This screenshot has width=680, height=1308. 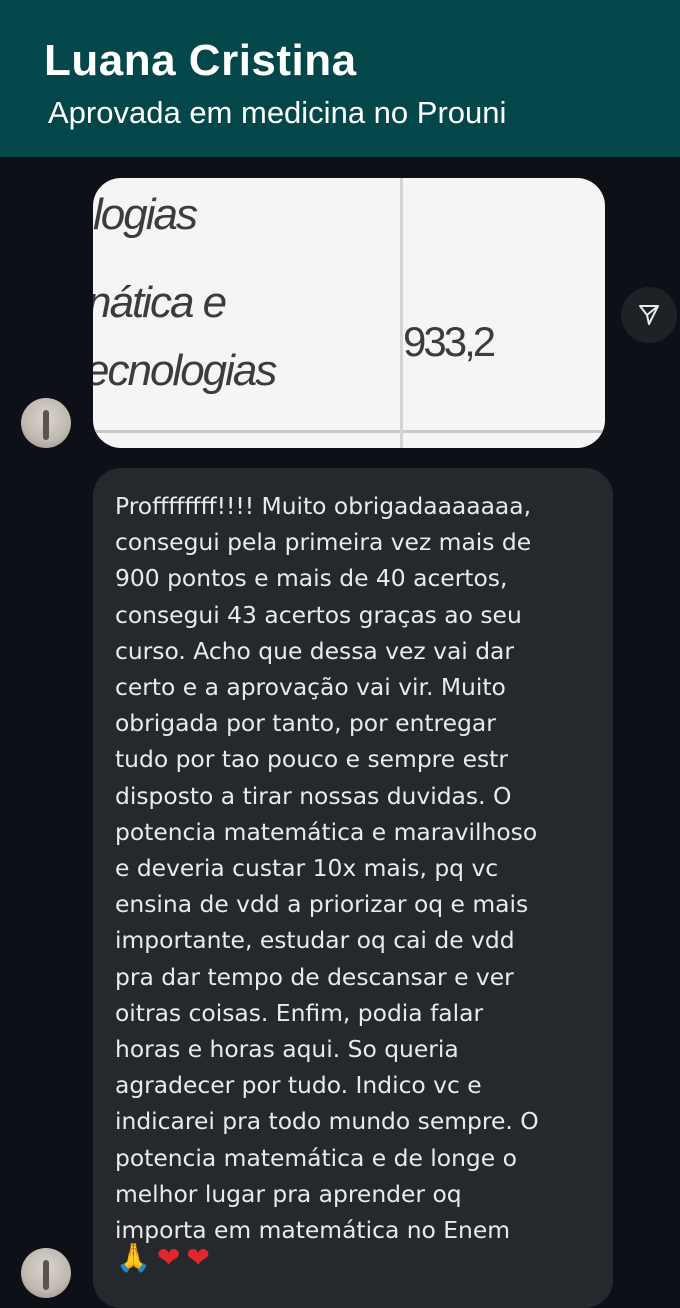 I want to click on table-cell-score: 933,2, so click(x=449, y=341).